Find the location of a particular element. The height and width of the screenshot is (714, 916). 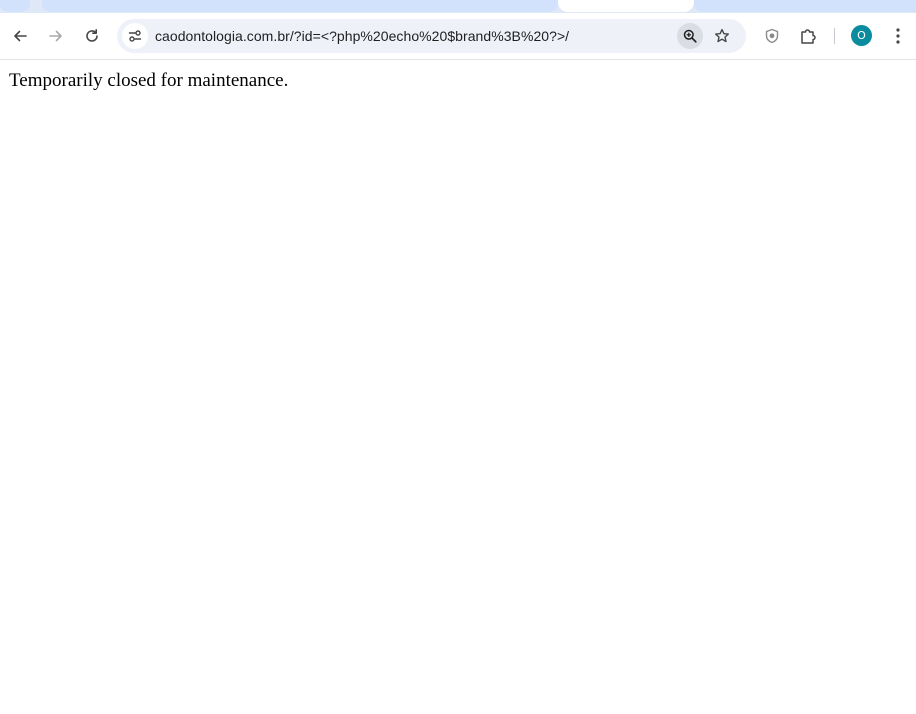

reload-icon is located at coordinates (92, 35).